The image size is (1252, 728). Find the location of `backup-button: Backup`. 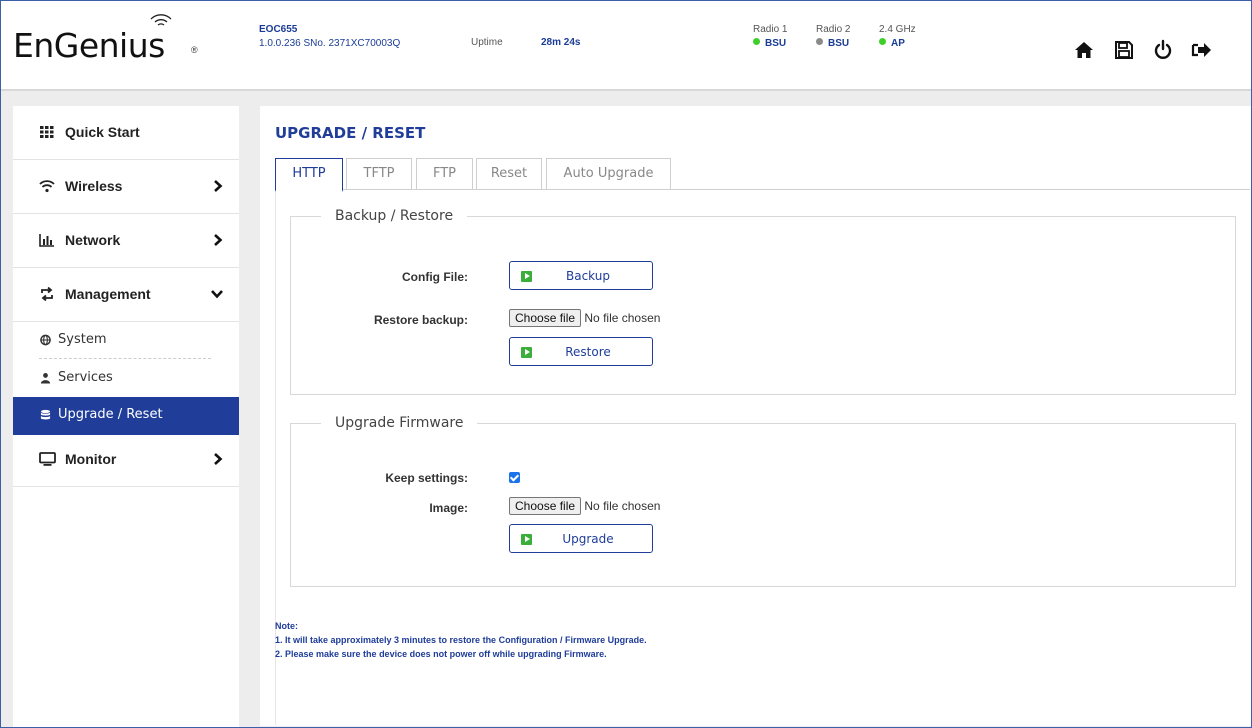

backup-button: Backup is located at coordinates (581, 275).